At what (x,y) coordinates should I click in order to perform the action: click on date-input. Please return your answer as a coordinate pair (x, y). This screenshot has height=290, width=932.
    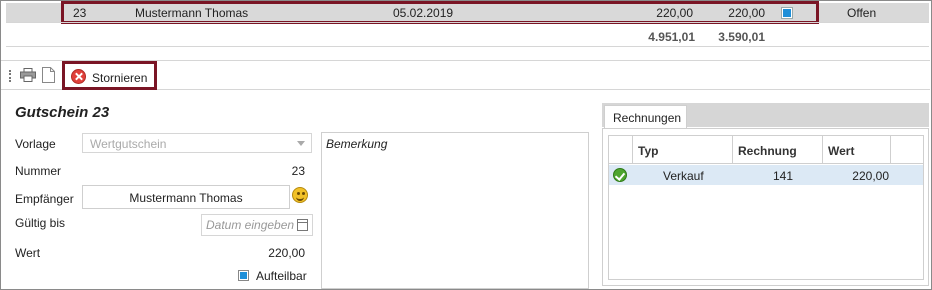
    Looking at the image, I should click on (250, 225).